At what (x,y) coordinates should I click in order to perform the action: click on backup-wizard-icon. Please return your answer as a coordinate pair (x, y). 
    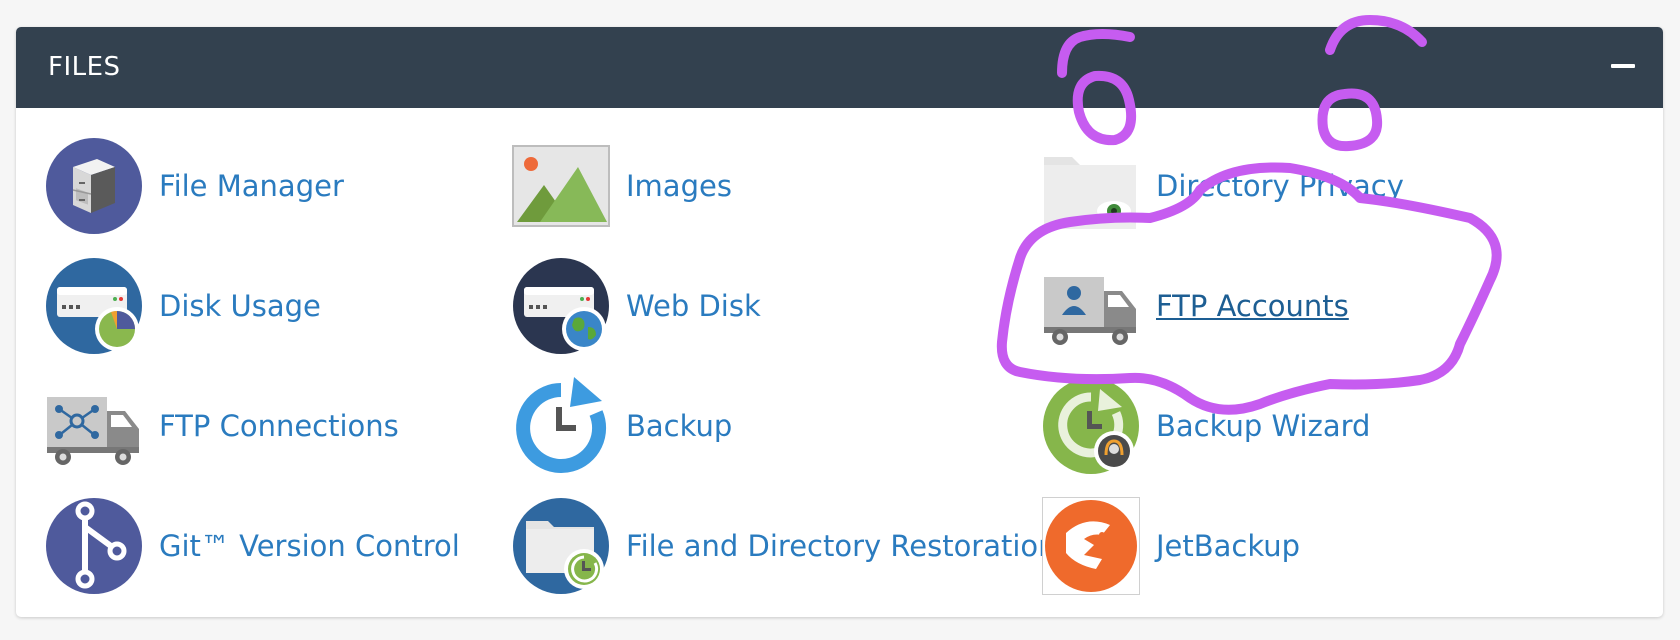
    Looking at the image, I should click on (1091, 426).